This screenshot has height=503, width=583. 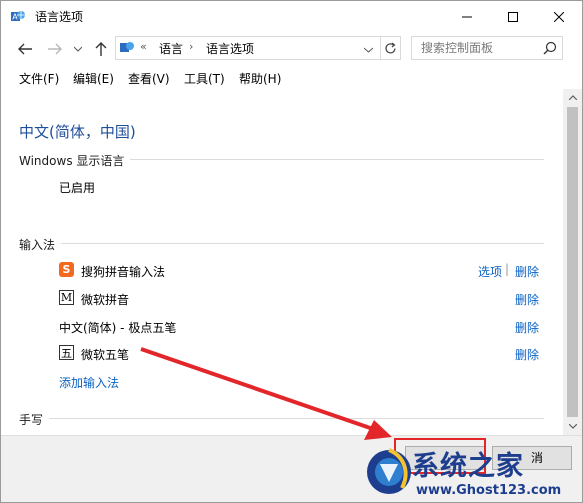 What do you see at coordinates (468, 466) in the screenshot?
I see `watermark-title: 系统之家` at bounding box center [468, 466].